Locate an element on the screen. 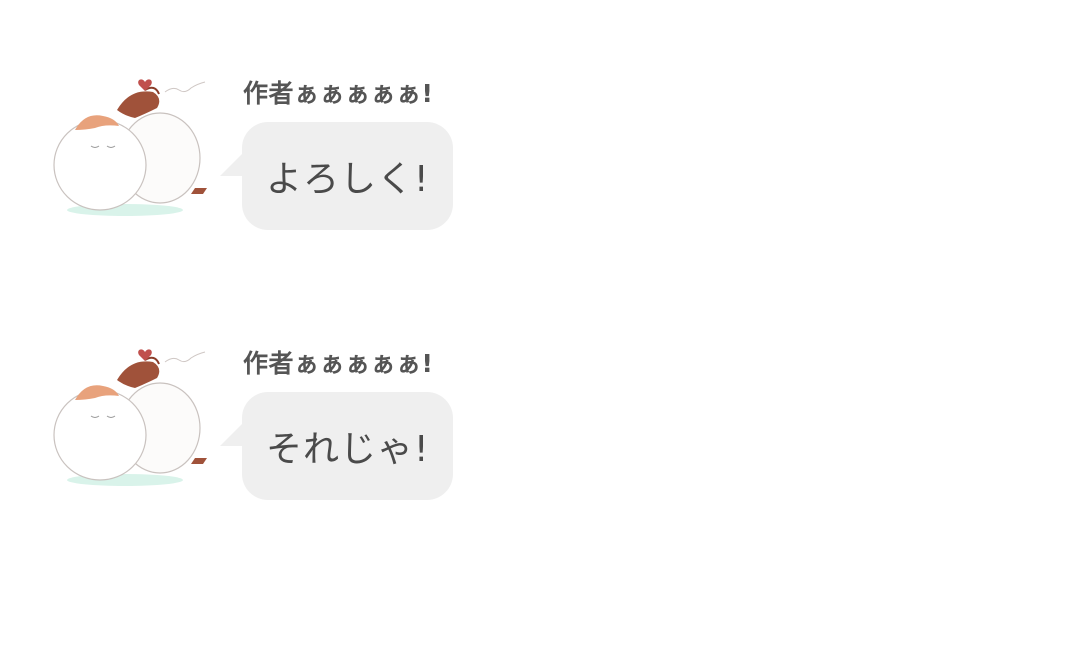 The image size is (1080, 645). message-bubble: それじゃ! is located at coordinates (348, 446).